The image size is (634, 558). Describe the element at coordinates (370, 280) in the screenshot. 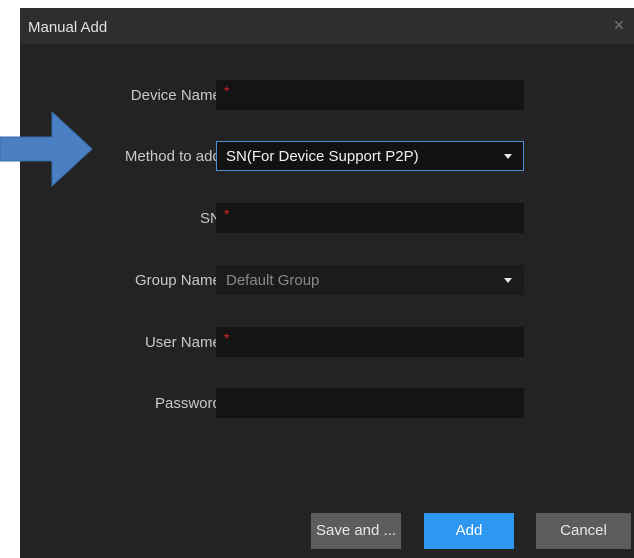

I see `group-select: Default Group` at that location.